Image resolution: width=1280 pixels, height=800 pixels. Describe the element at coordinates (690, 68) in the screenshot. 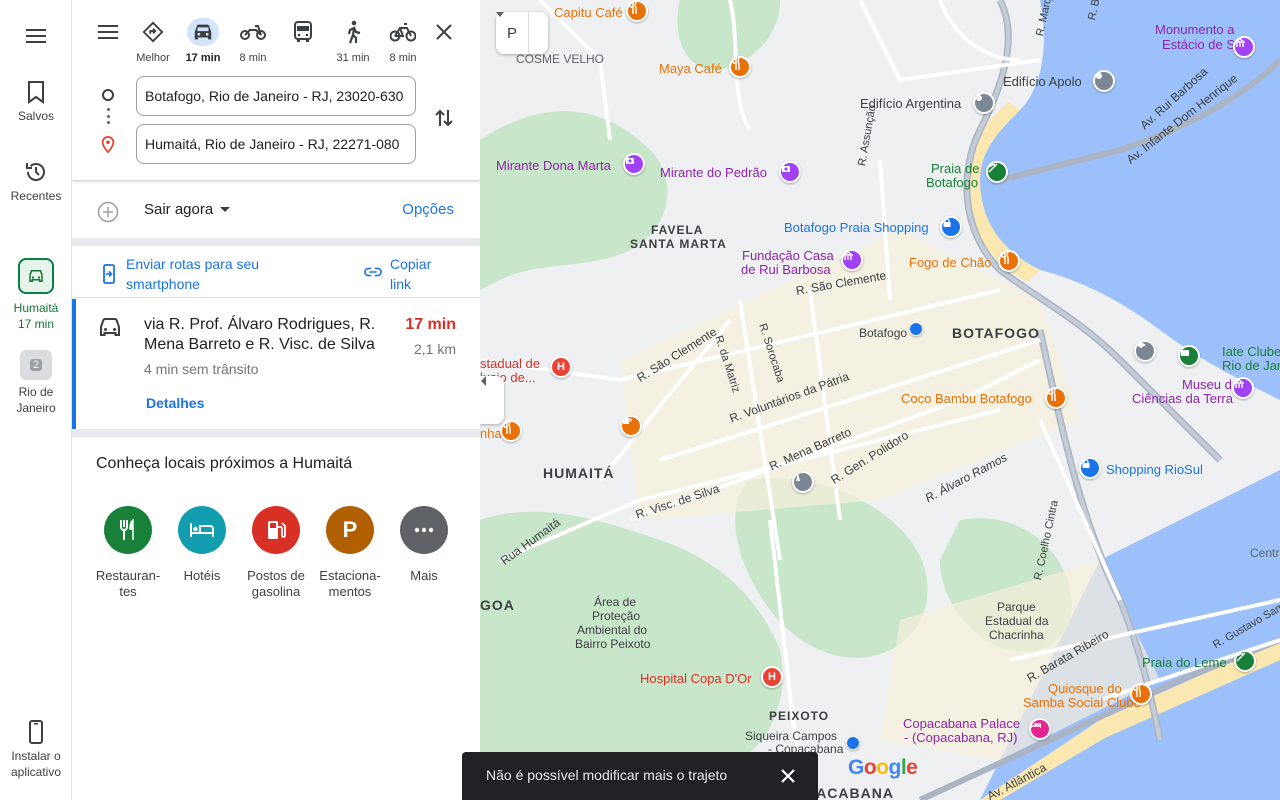

I see `poi-label: Maya Café` at that location.